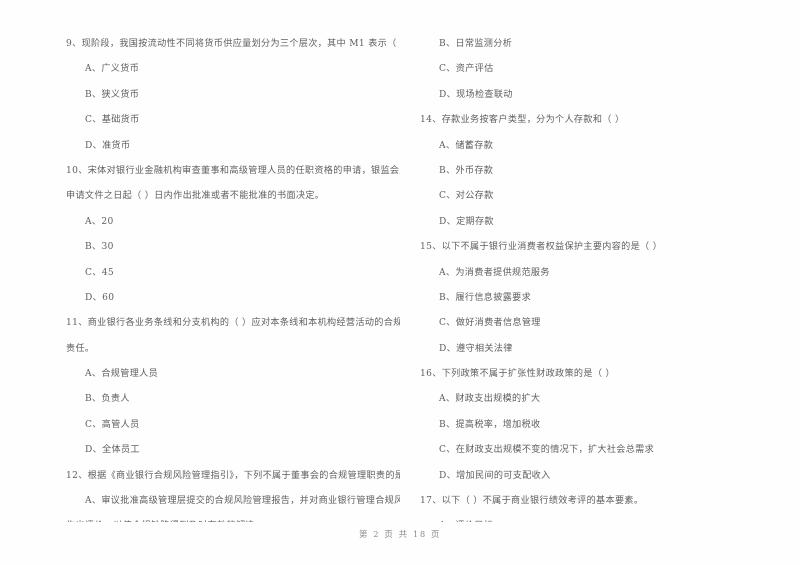 The width and height of the screenshot is (800, 565). I want to click on question-option-continuation: 作出评价，以使合规缺陷得到及时有效的解决, so click(230, 518).